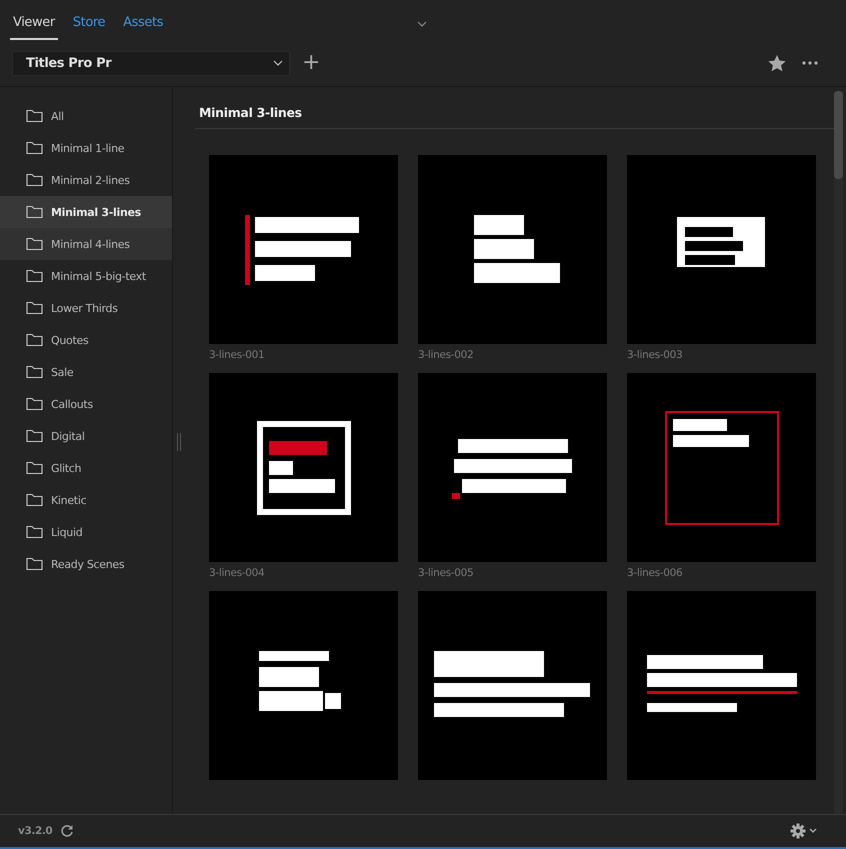 The height and width of the screenshot is (849, 846). I want to click on category-item: Liquid, so click(86, 532).